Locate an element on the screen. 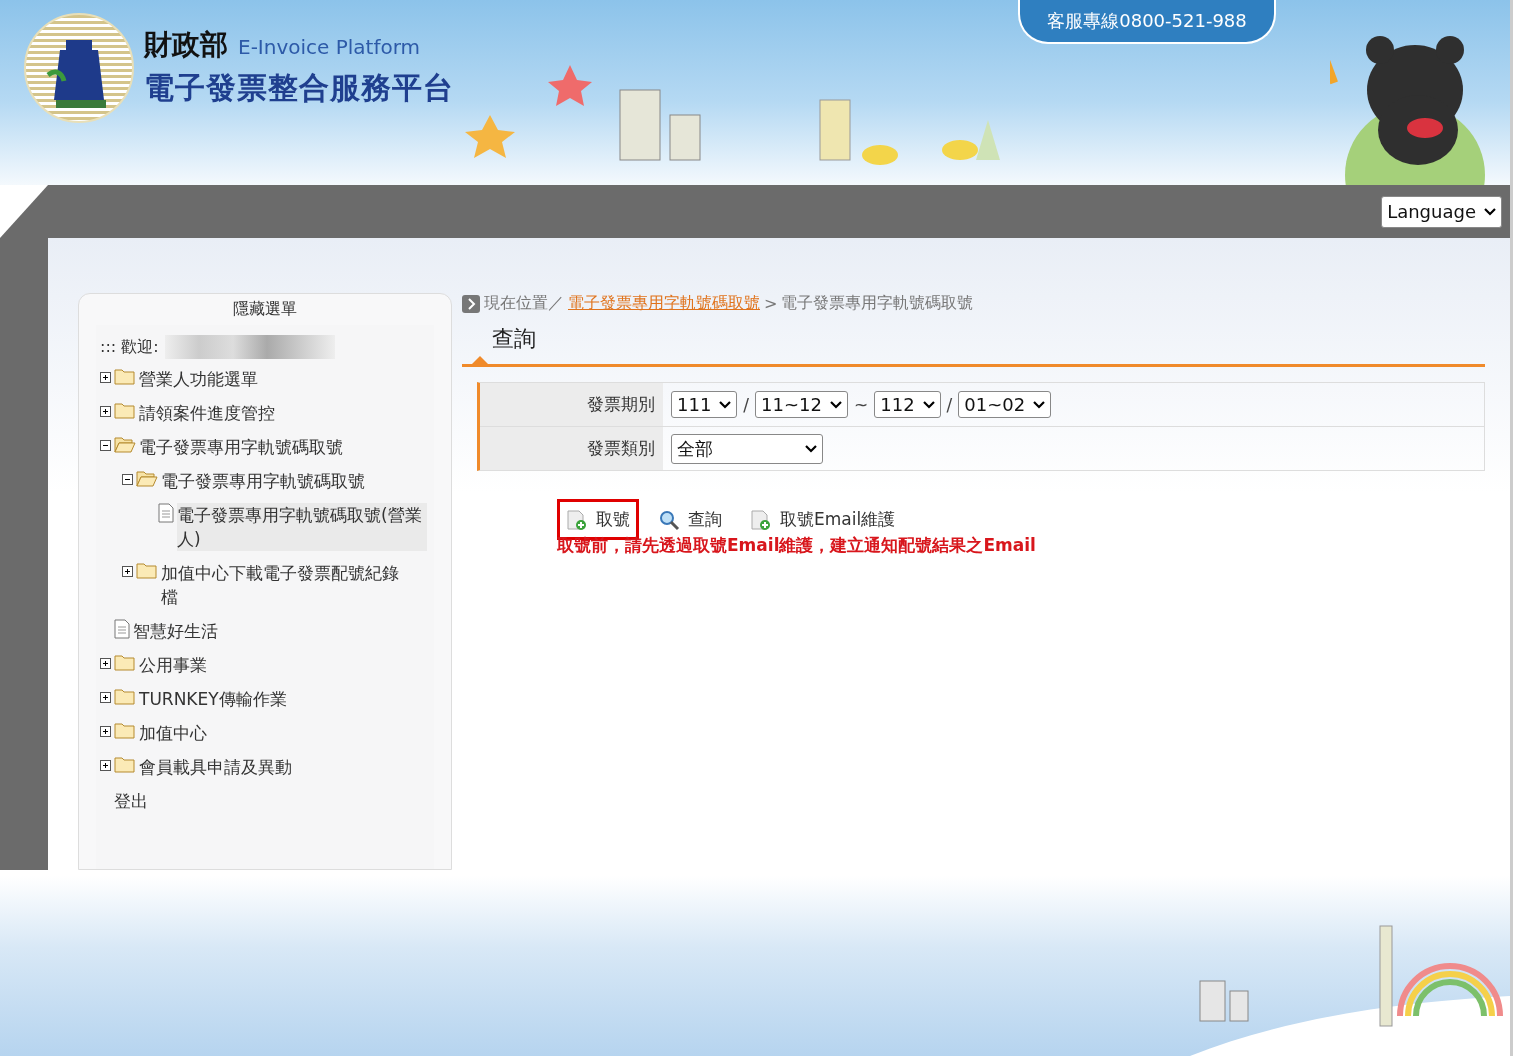 Image resolution: width=1513 pixels, height=1056 pixels. menu-folder-item: 請領案件進度管控 is located at coordinates (207, 413).